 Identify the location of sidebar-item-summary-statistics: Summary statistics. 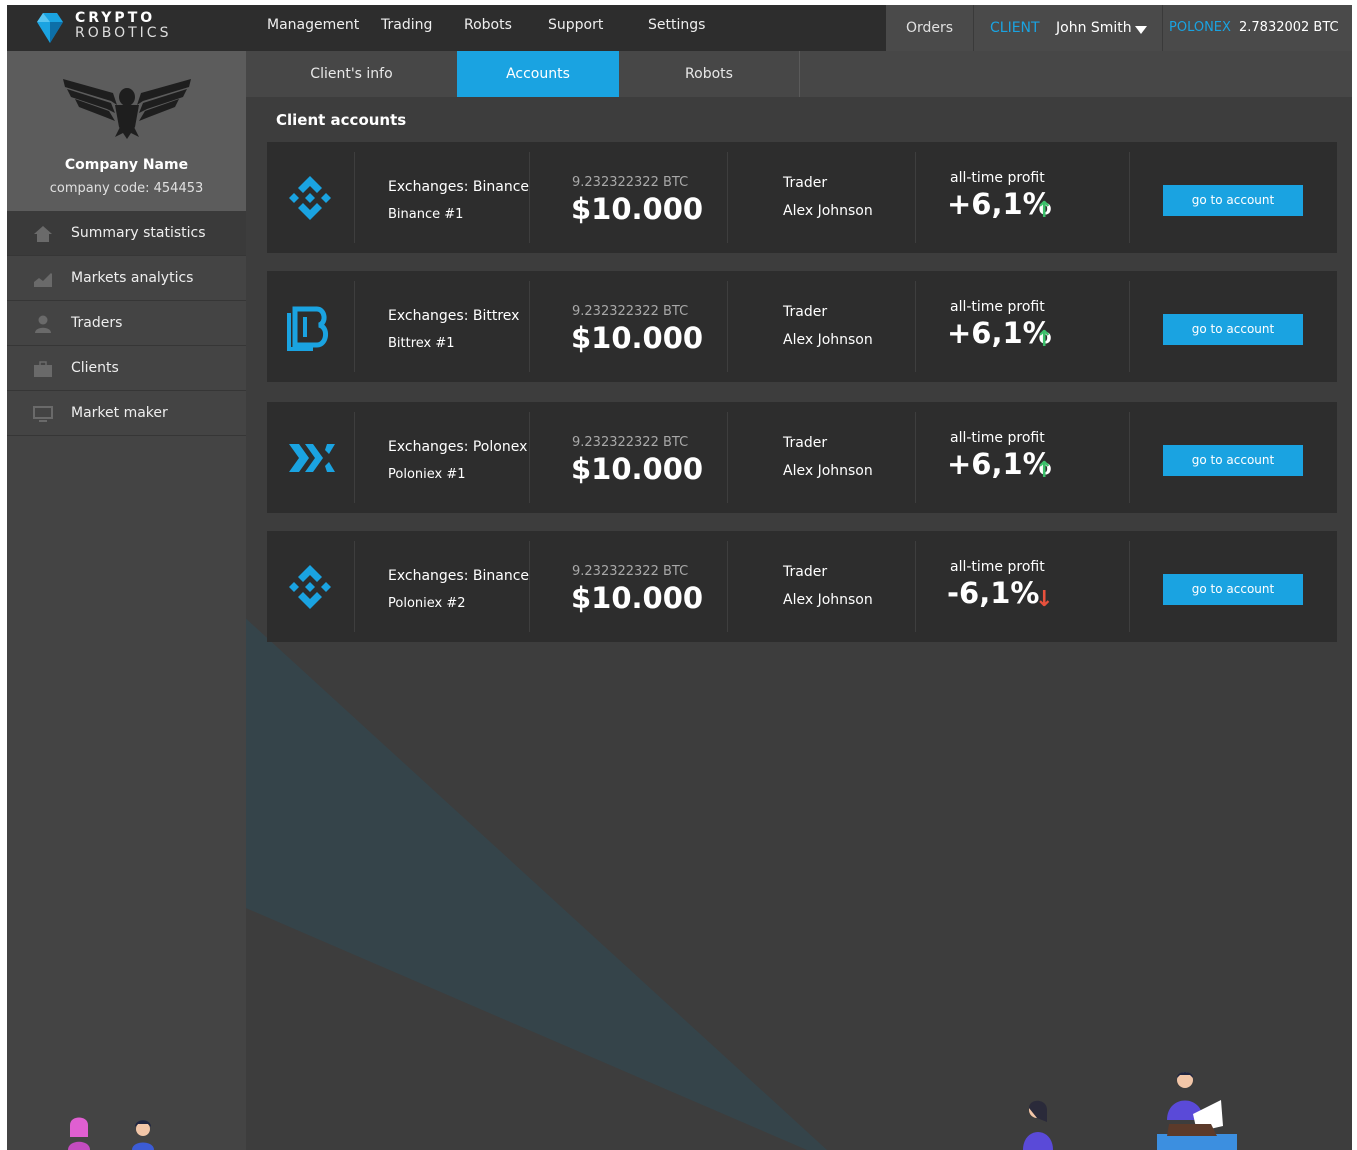
(126, 233).